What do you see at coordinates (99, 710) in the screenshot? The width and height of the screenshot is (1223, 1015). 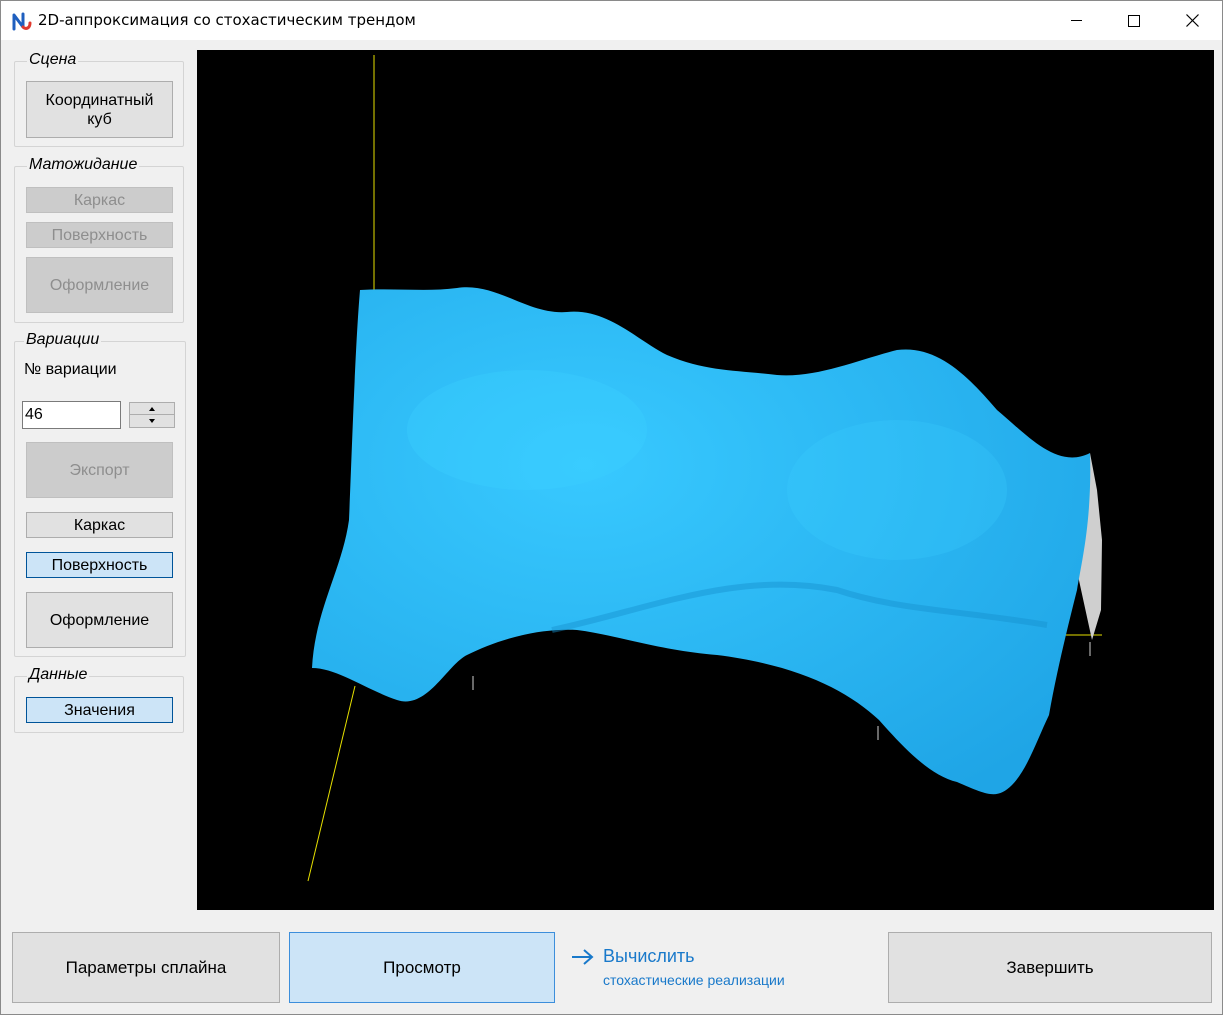 I see `values-button: Значения` at bounding box center [99, 710].